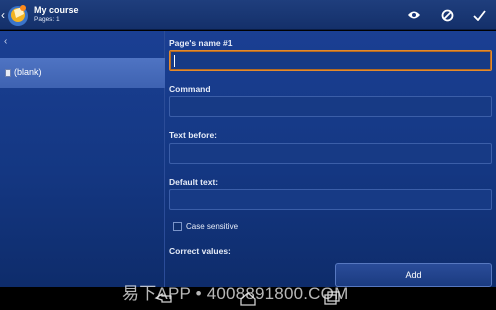 The height and width of the screenshot is (310, 496). Describe the element at coordinates (235, 293) in the screenshot. I see `watermark-text: 易下APP • 4008891800.COM` at that location.